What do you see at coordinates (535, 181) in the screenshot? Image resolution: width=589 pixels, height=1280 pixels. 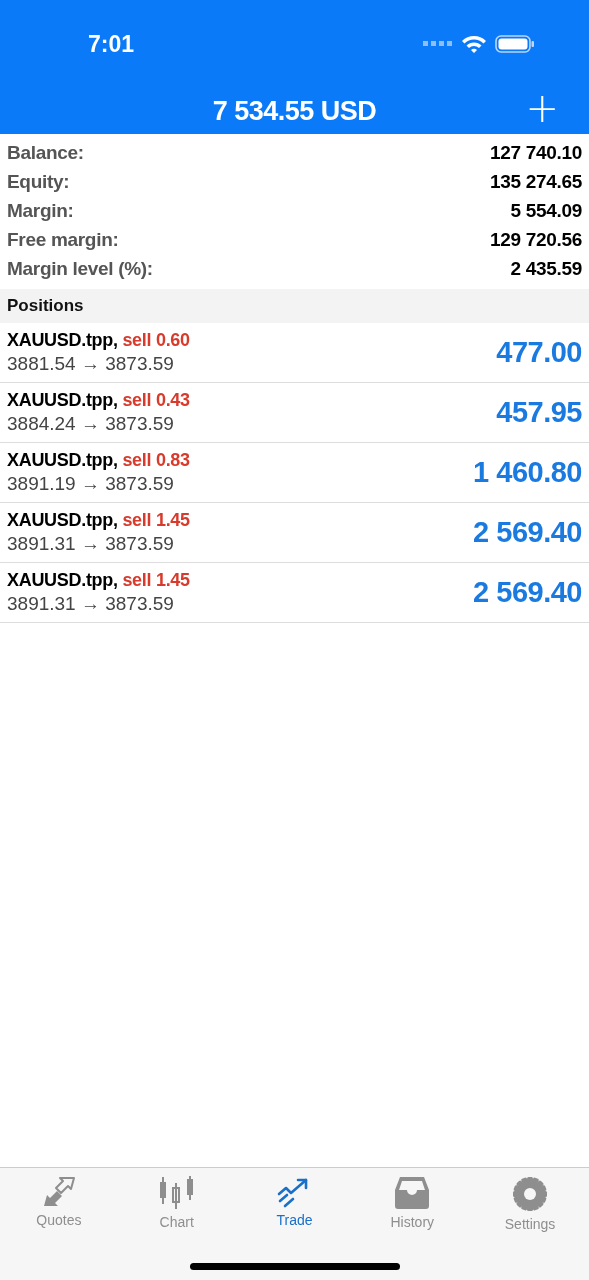 I see `summary-value: 135 274.65` at bounding box center [535, 181].